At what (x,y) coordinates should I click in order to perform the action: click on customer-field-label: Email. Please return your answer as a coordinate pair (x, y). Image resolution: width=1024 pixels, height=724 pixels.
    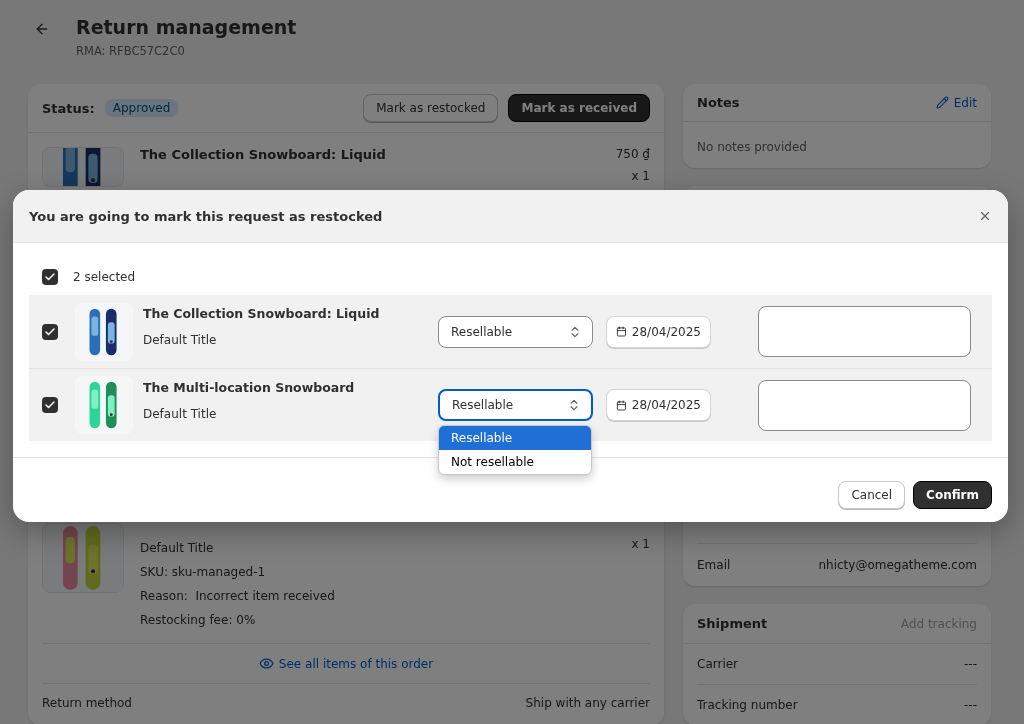
    Looking at the image, I should click on (714, 565).